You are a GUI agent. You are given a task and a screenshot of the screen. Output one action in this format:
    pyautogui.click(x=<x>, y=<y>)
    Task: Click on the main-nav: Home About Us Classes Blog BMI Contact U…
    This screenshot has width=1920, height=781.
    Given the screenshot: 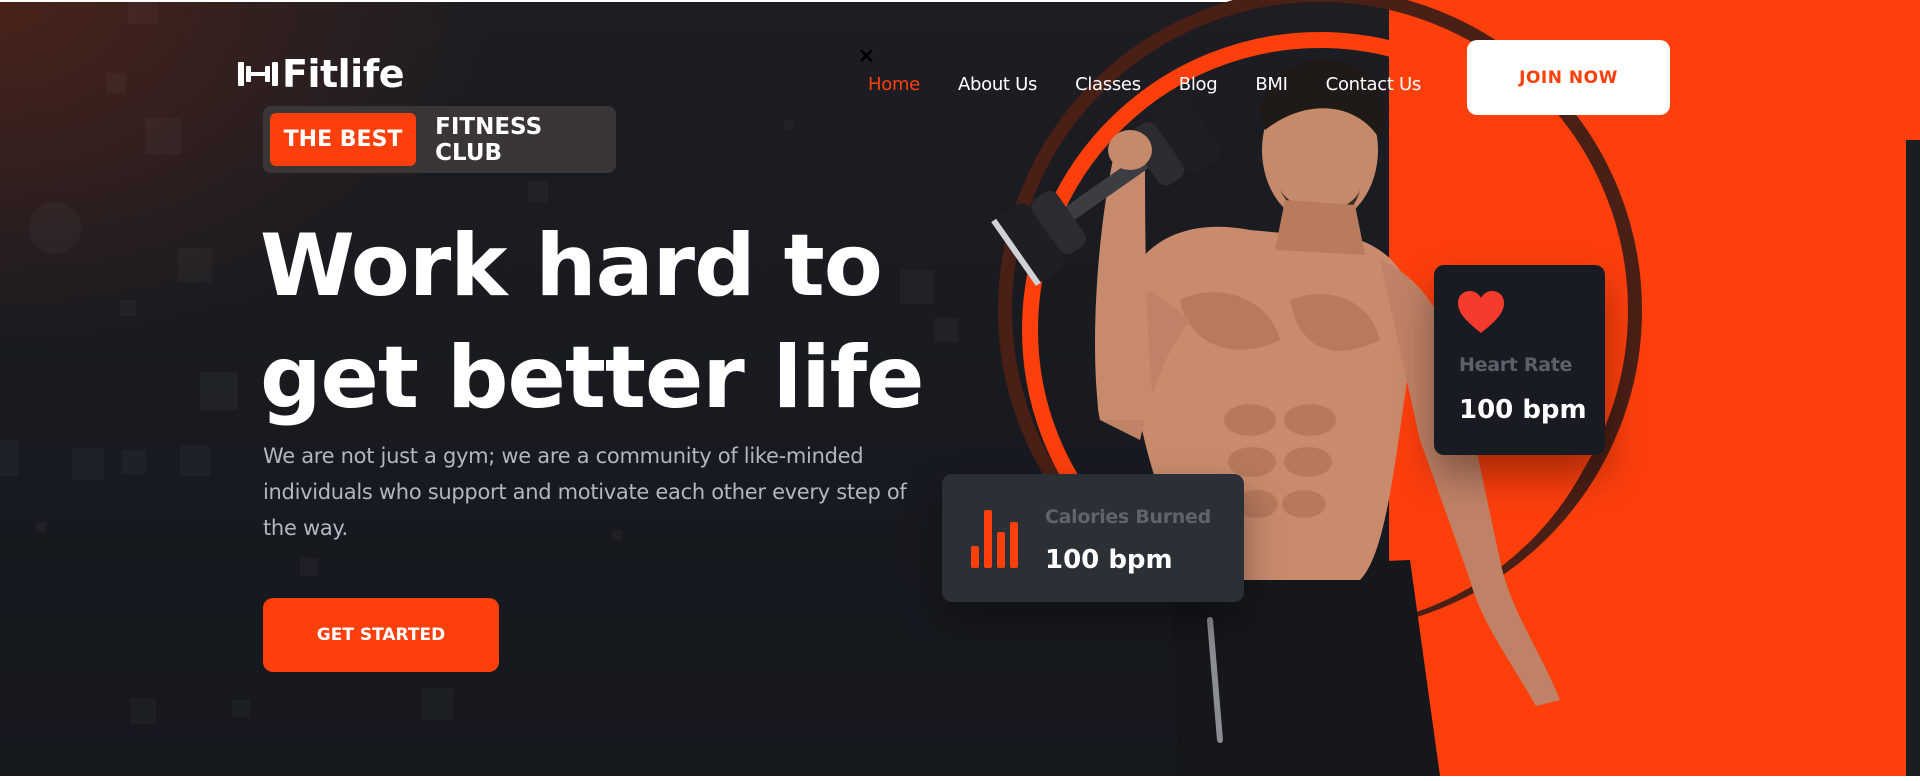 What is the action you would take?
    pyautogui.click(x=1163, y=84)
    